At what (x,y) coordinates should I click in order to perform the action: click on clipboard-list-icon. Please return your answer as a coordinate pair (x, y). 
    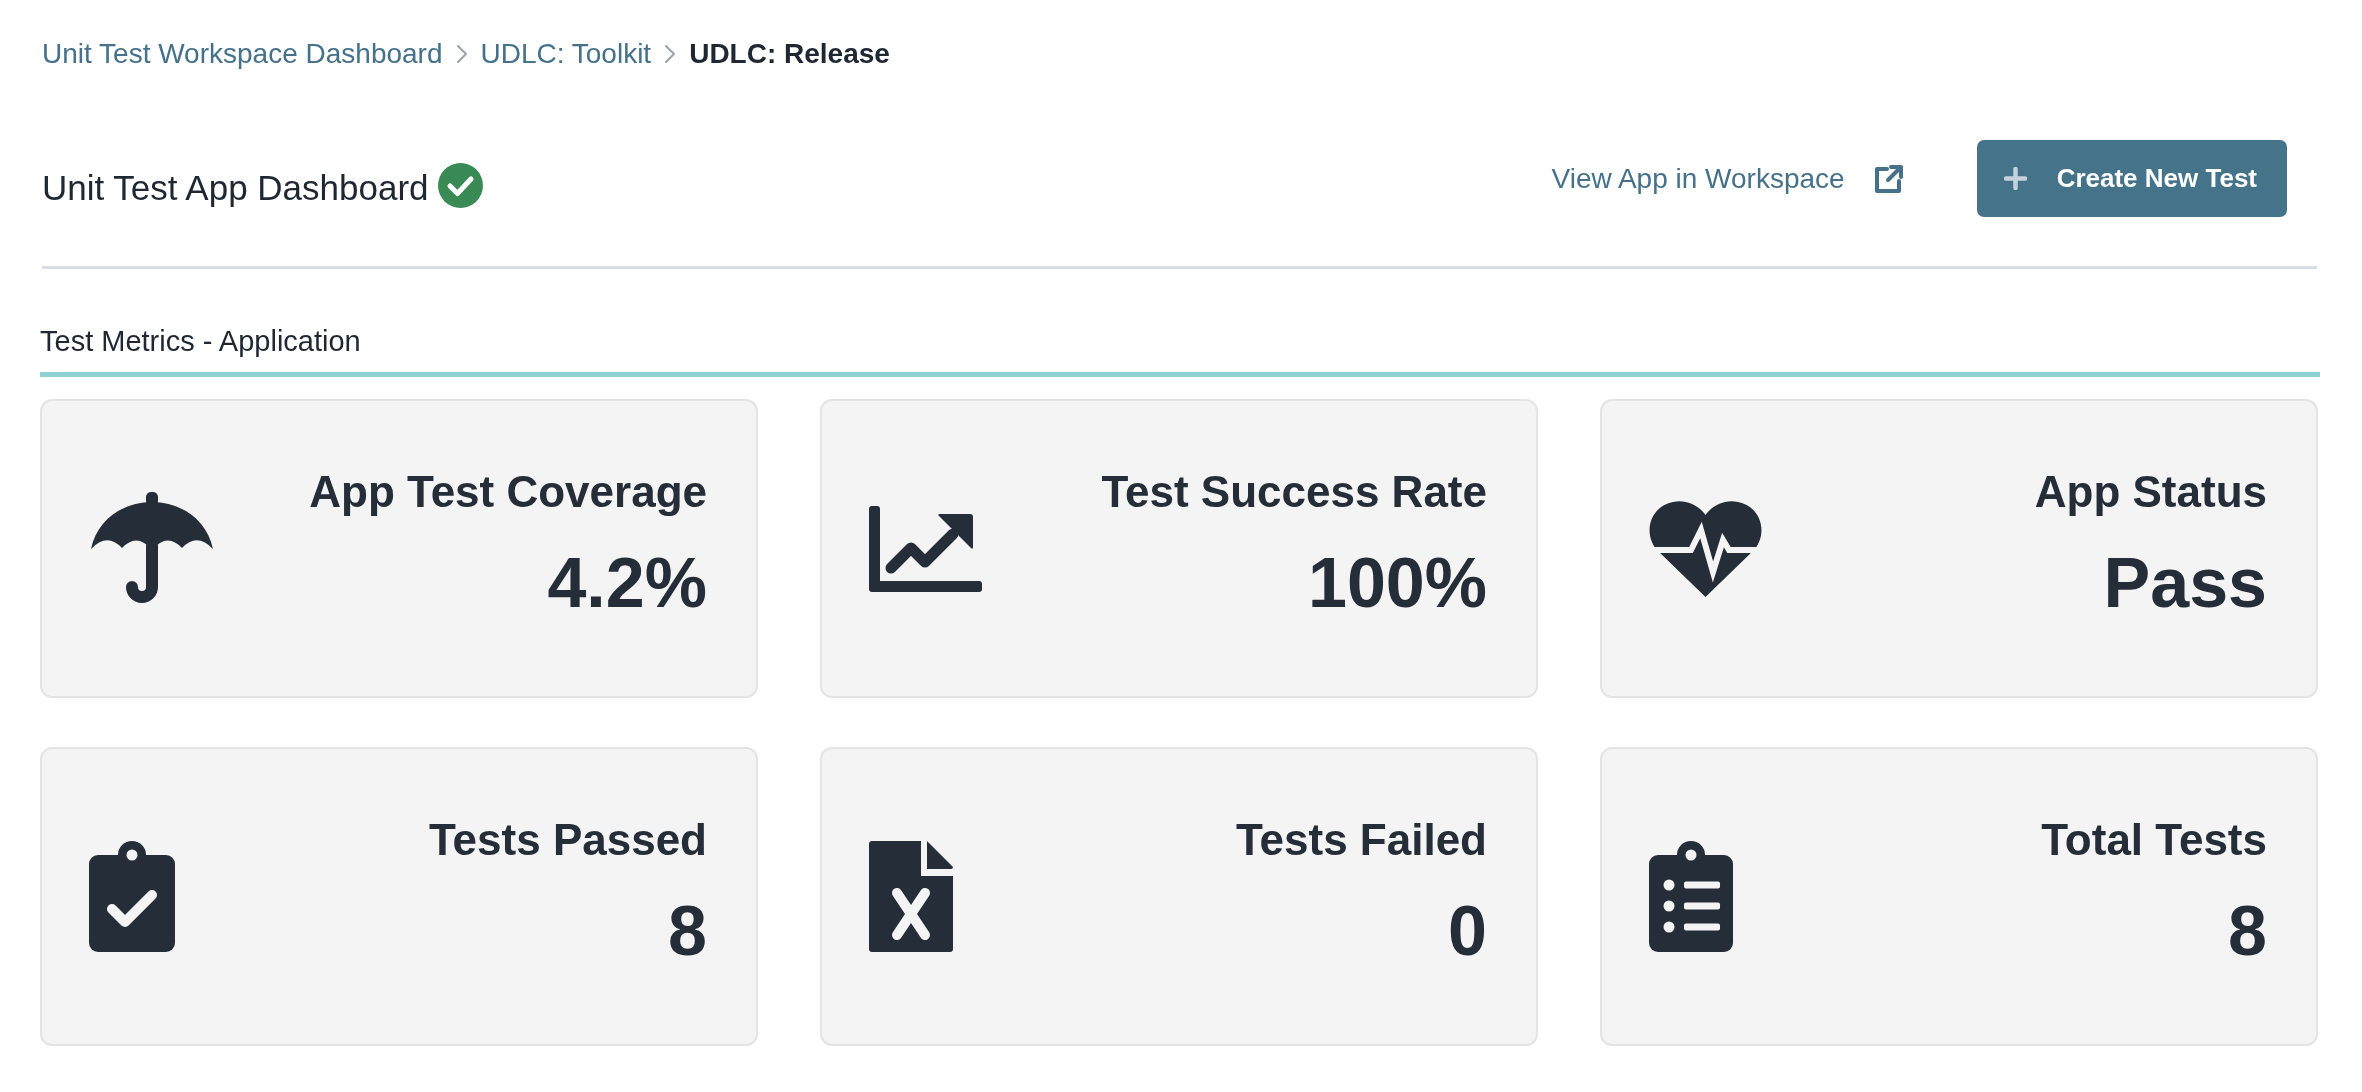
    Looking at the image, I should click on (1691, 896).